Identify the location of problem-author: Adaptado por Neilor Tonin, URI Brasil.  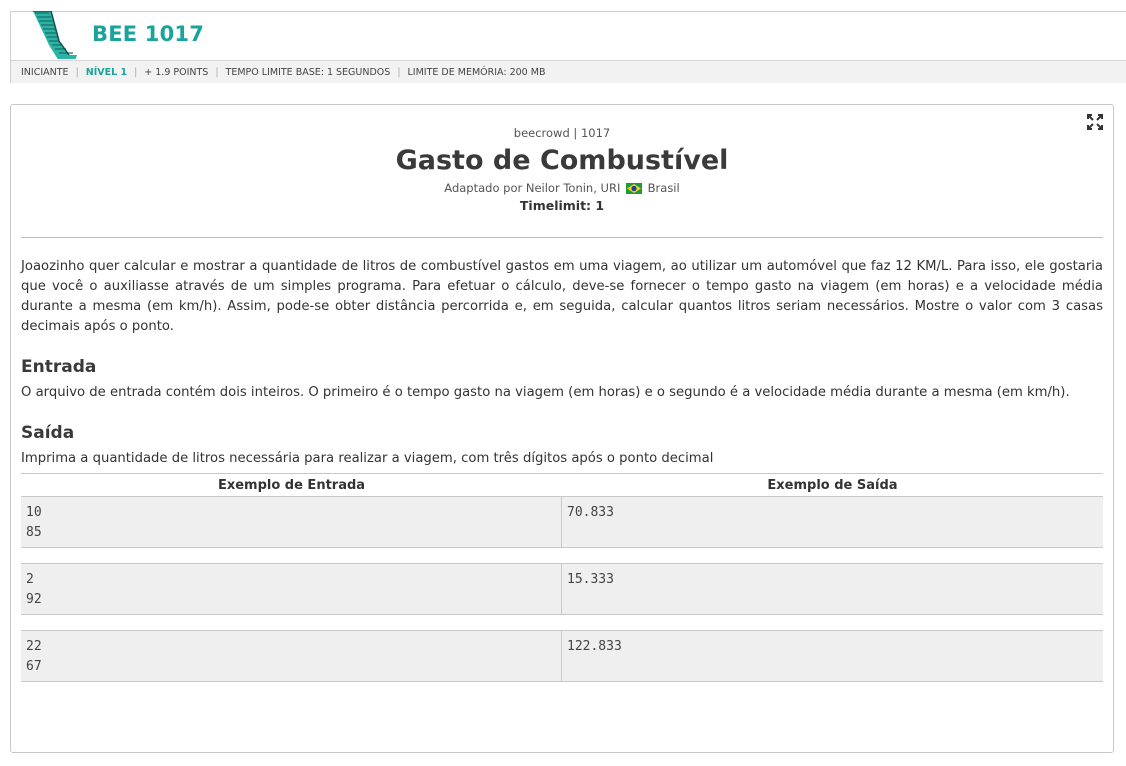
(562, 188).